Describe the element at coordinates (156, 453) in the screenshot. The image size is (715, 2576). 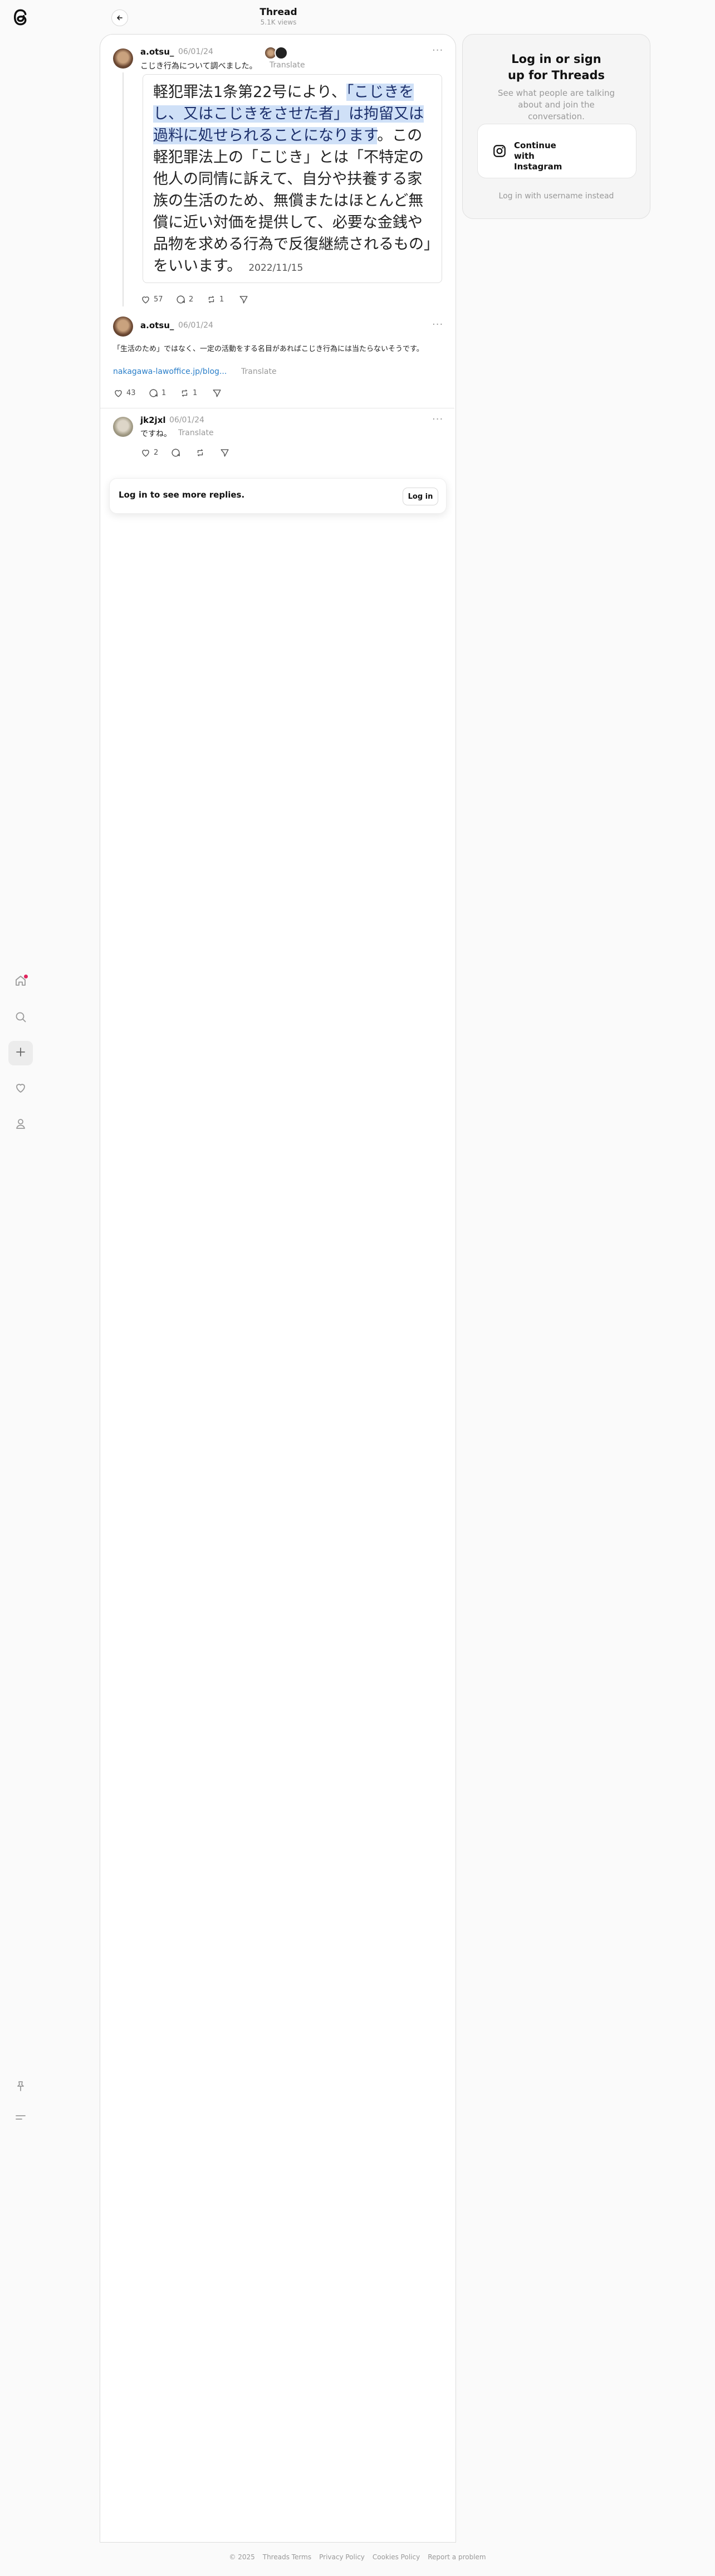
I see `like-count: 2` at that location.